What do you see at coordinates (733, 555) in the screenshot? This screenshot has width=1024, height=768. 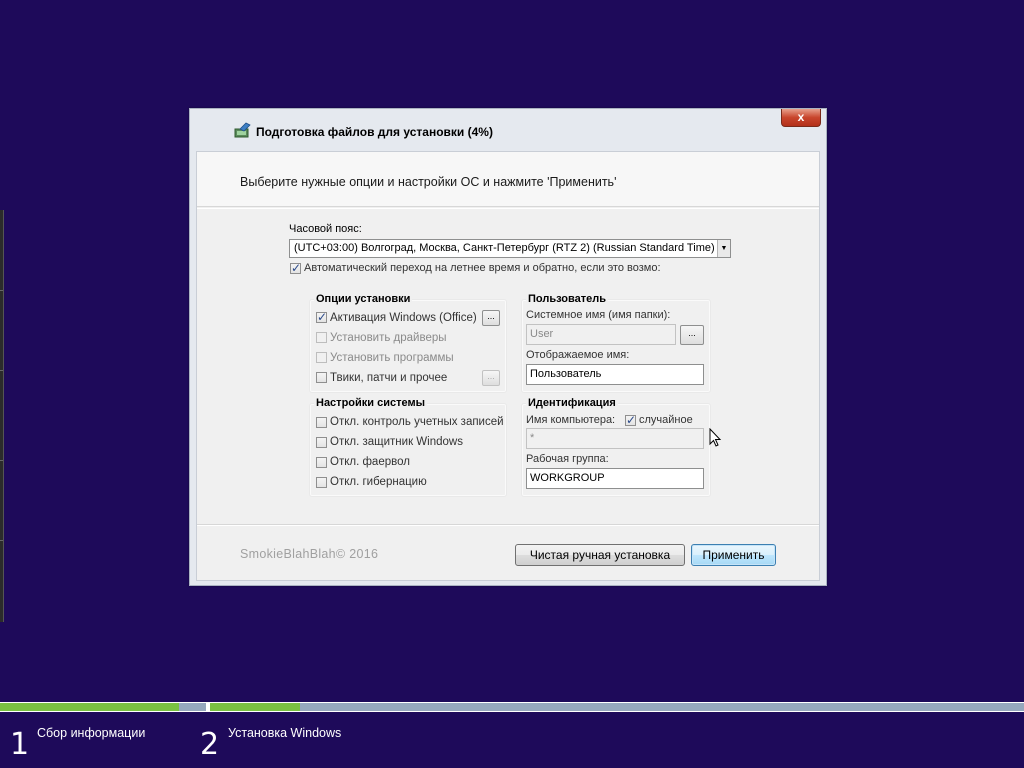 I see `apply-button: Применить` at bounding box center [733, 555].